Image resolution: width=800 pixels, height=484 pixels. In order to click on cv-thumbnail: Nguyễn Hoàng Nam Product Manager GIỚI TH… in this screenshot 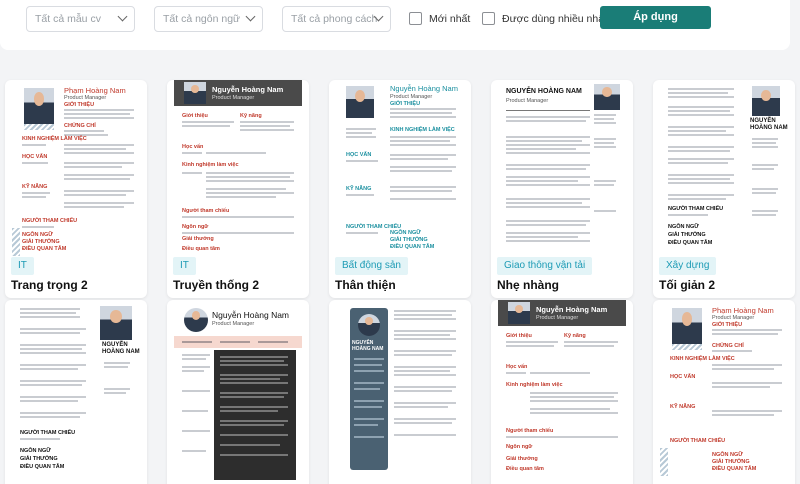, I will do `click(400, 168)`.